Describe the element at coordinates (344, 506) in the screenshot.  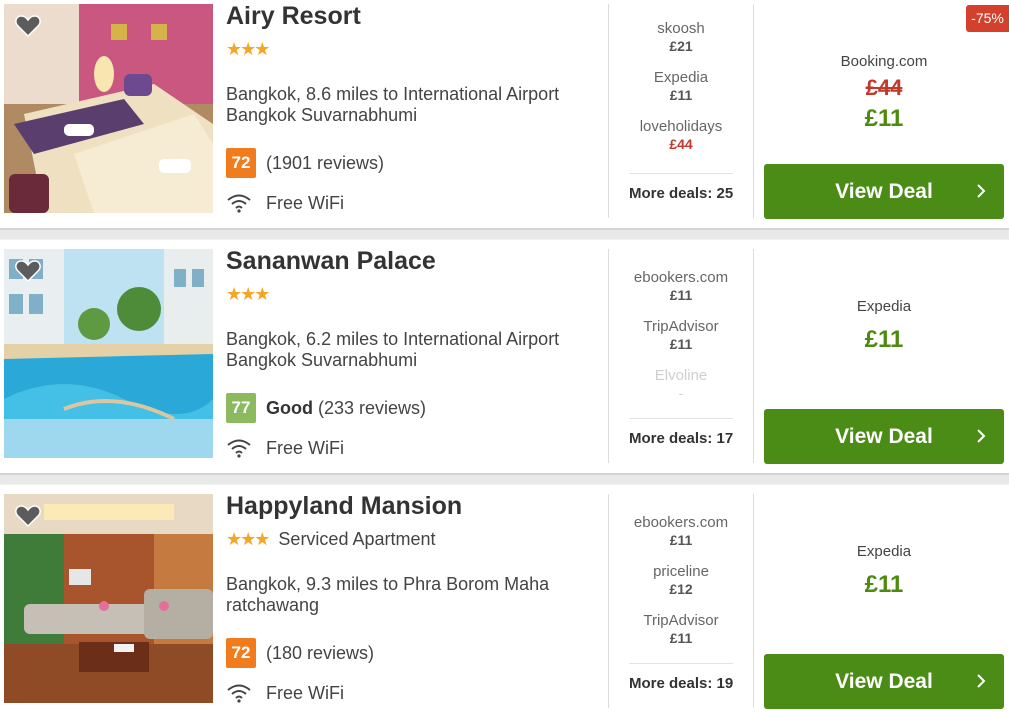
I see `hotel-name: Happyland Mansion` at that location.